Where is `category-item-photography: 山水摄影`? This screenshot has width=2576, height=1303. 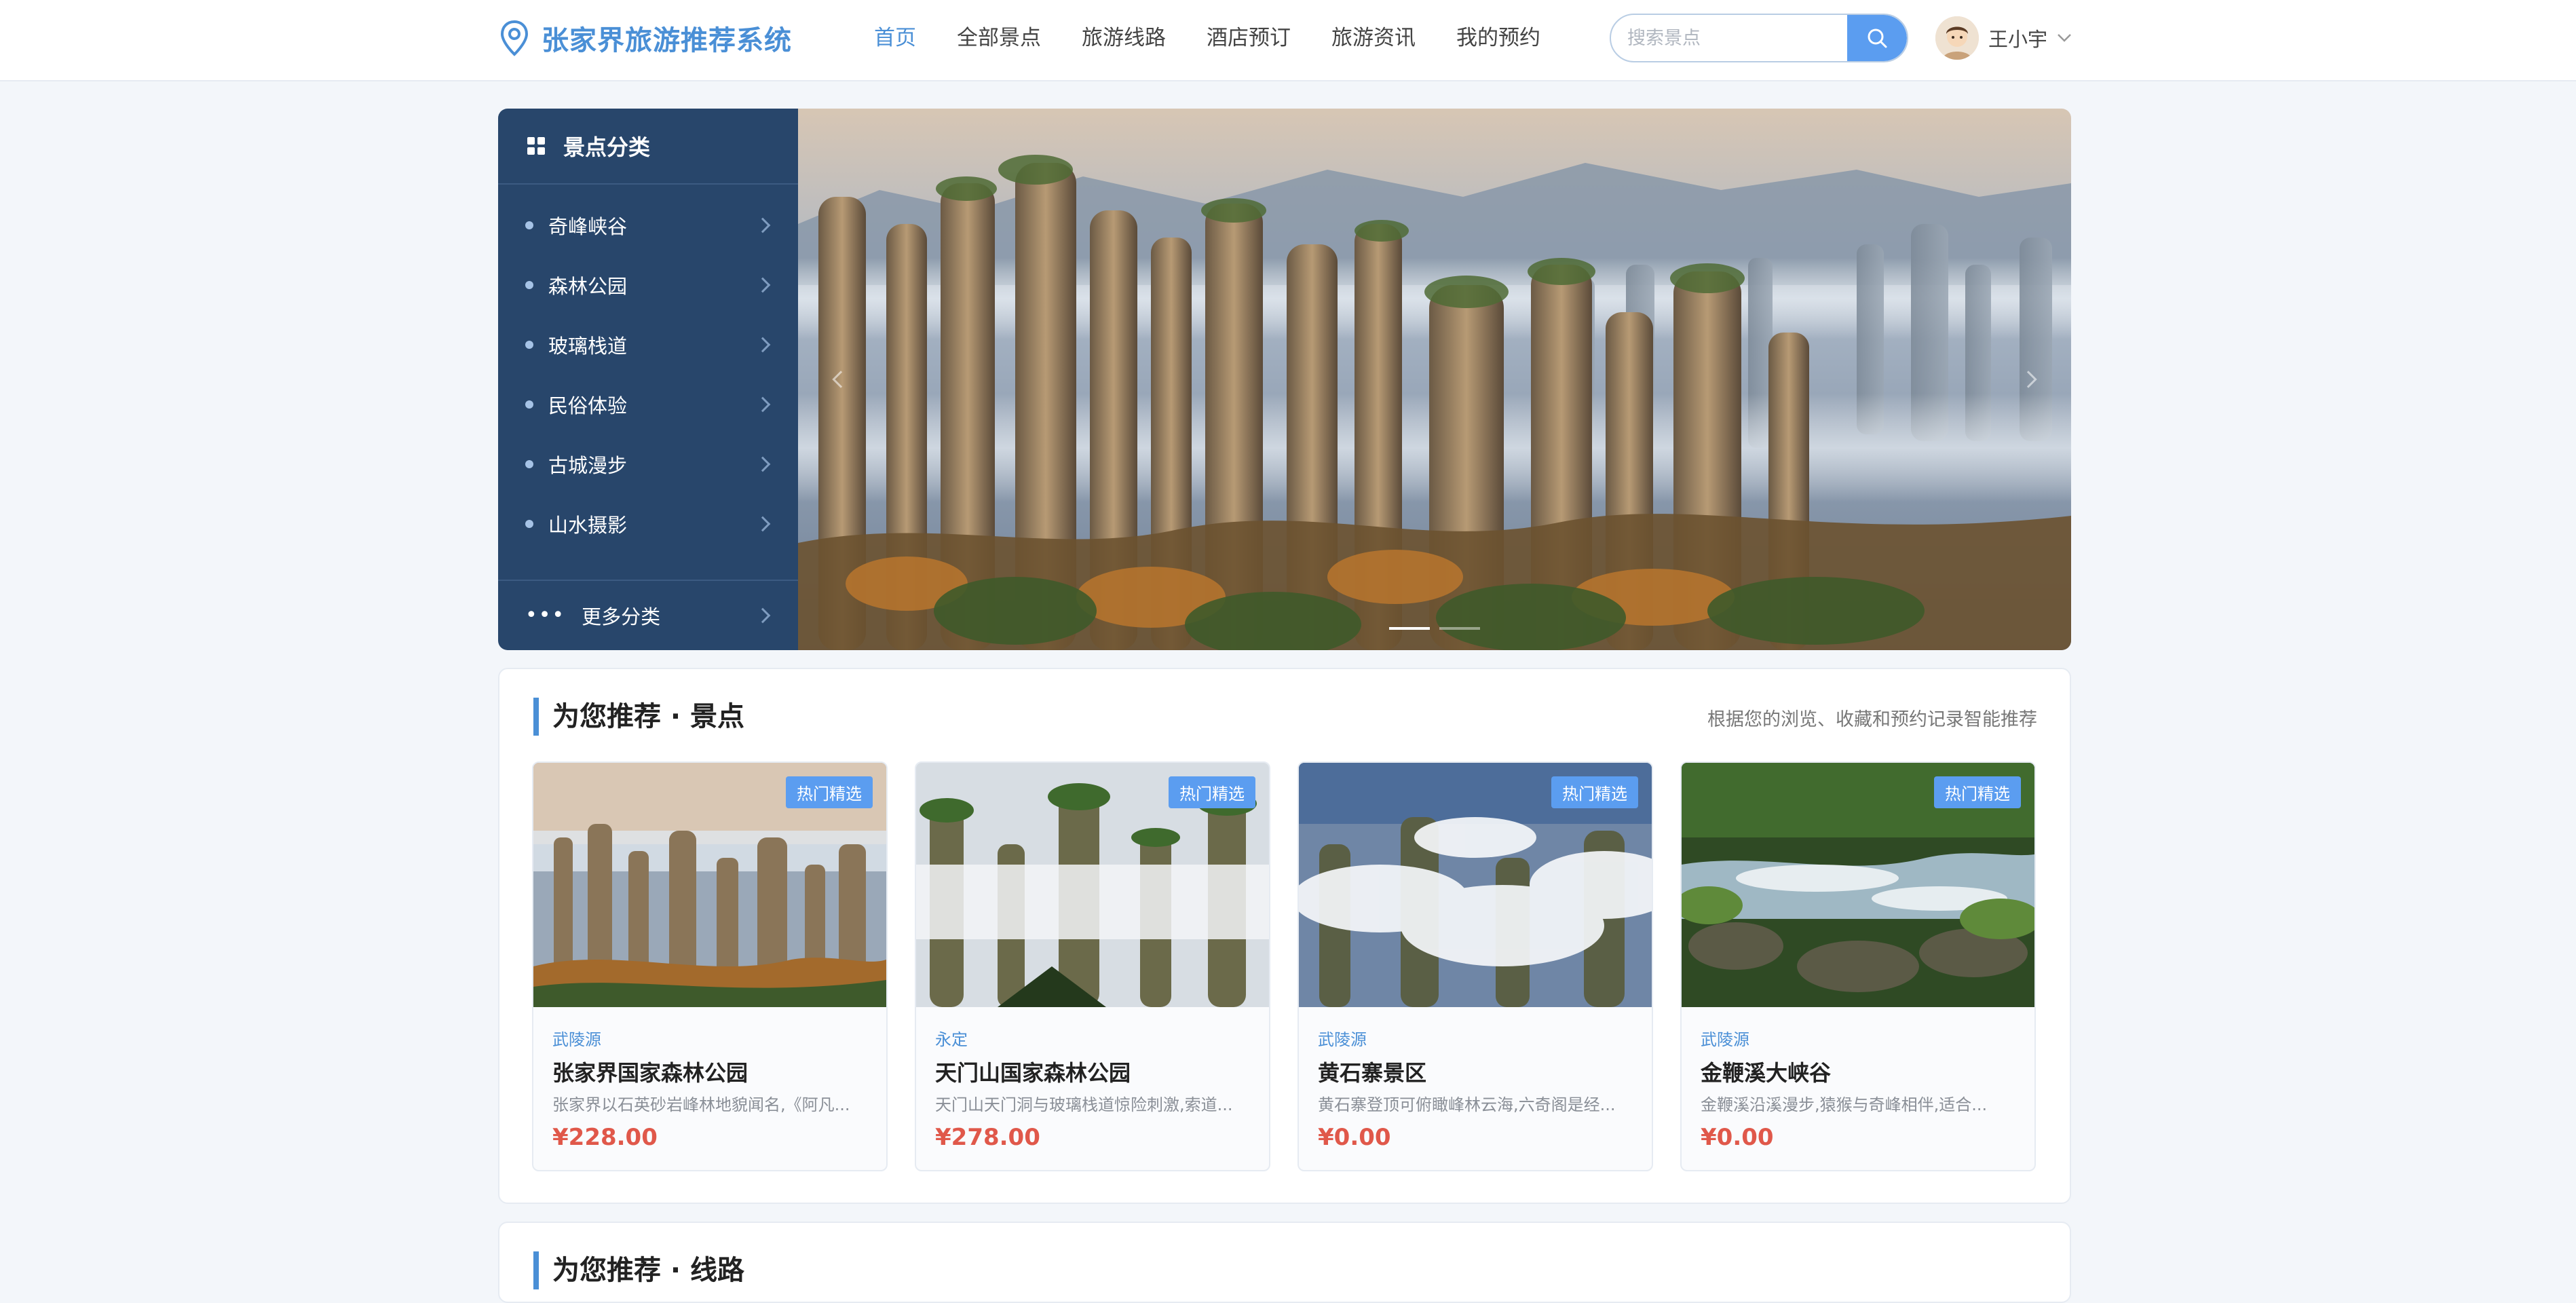
category-item-photography: 山水摄影 is located at coordinates (648, 524).